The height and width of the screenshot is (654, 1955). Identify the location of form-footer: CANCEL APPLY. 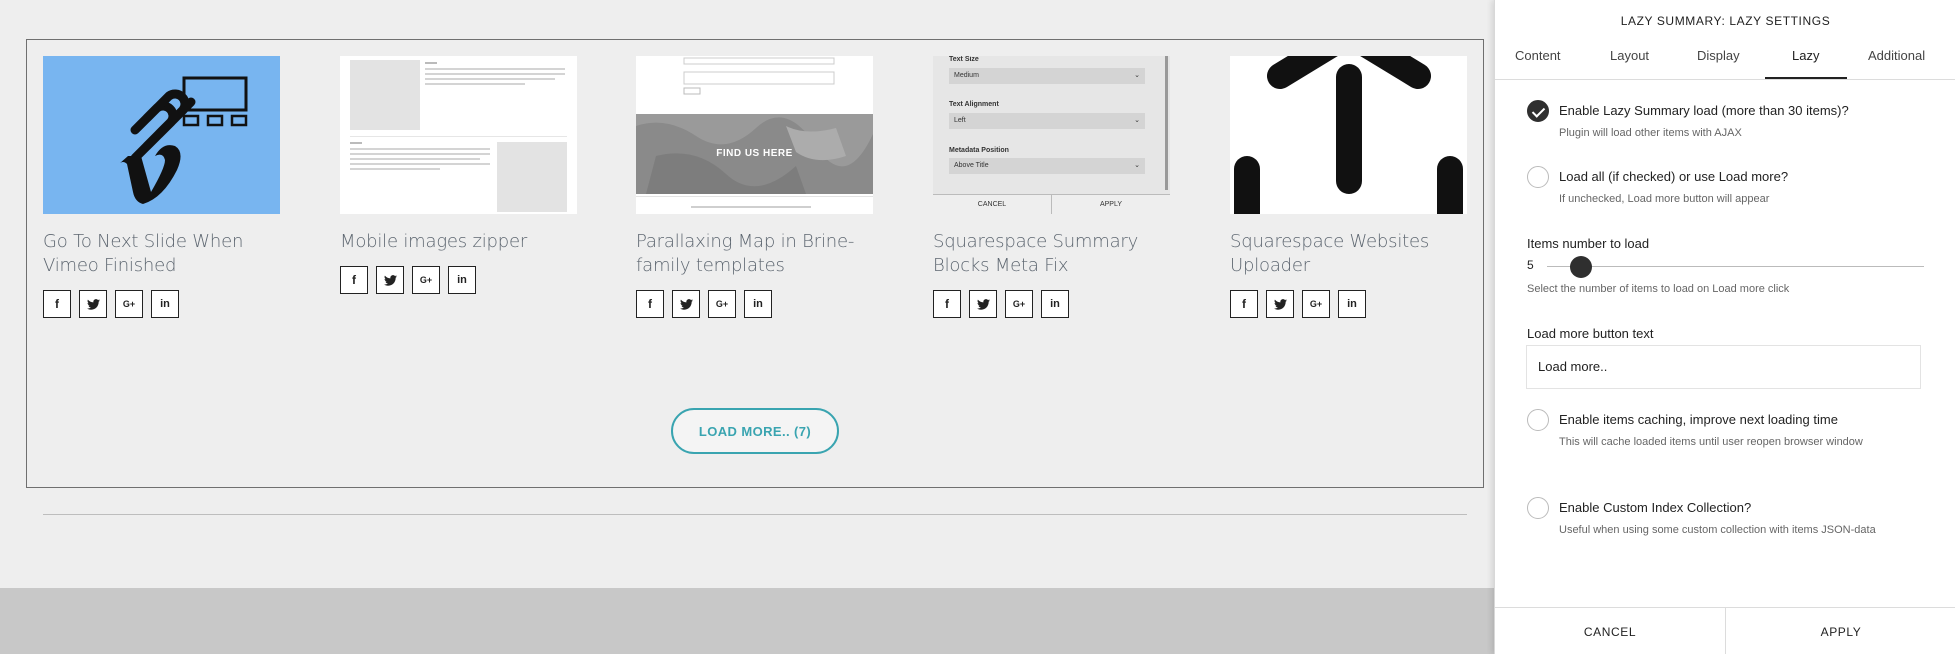
(1051, 204).